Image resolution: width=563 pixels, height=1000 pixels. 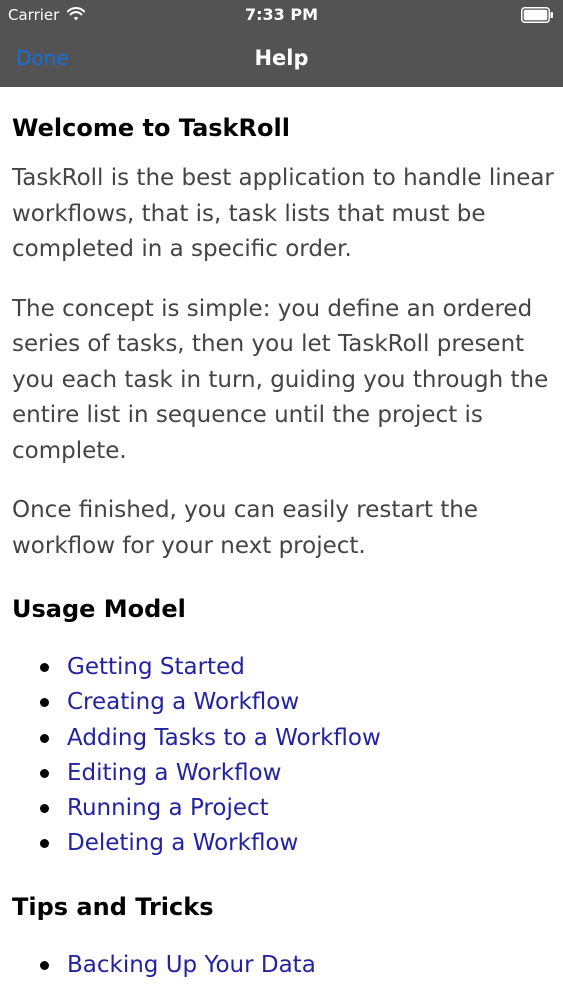 I want to click on battery-icon, so click(x=537, y=15).